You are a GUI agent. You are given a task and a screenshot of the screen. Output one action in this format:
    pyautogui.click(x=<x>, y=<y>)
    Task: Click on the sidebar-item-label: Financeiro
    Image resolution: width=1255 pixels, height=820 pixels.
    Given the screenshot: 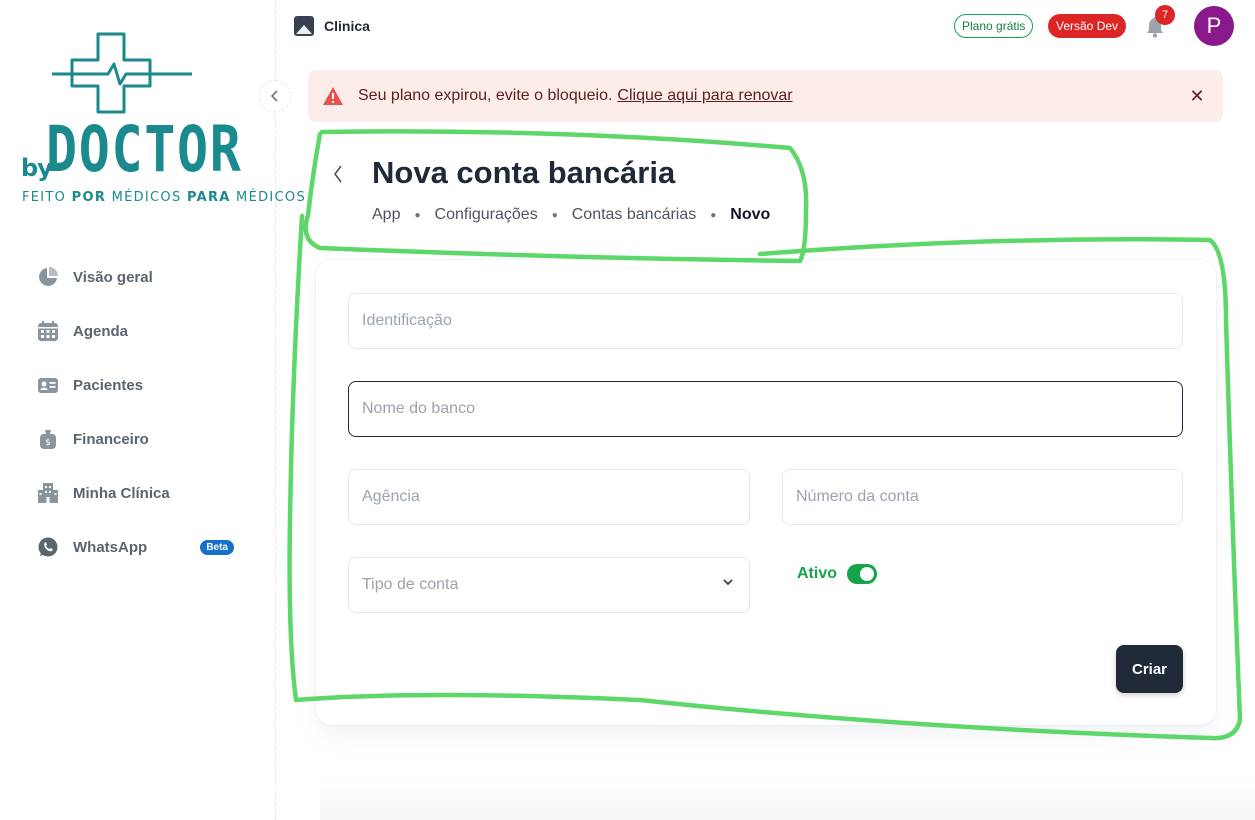 What is the action you would take?
    pyautogui.click(x=111, y=439)
    